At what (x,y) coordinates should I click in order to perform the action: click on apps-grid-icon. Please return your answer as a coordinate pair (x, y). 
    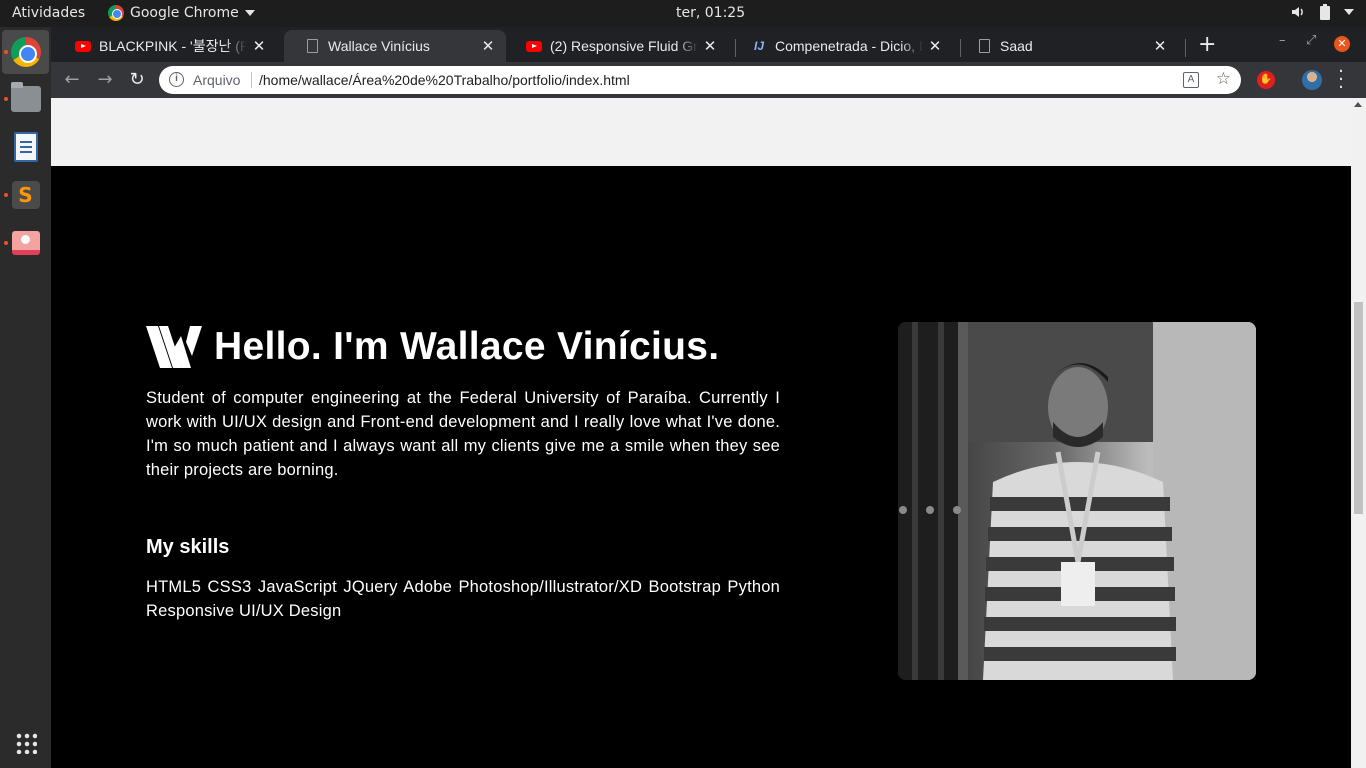
    Looking at the image, I should click on (25, 743).